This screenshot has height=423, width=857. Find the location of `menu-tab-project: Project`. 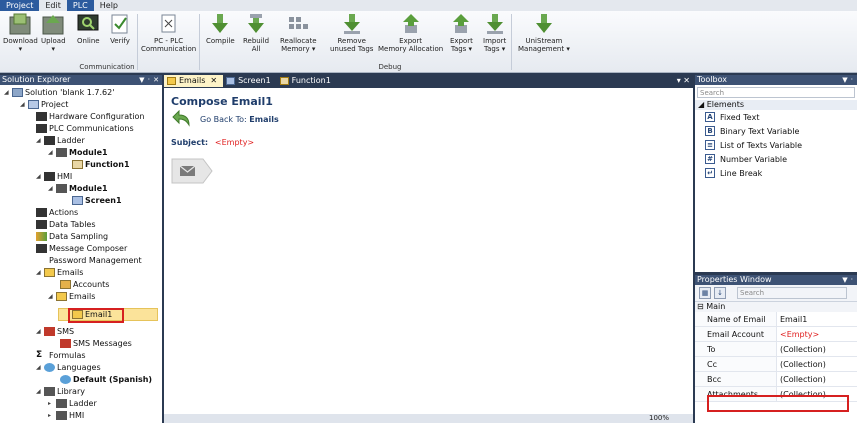

menu-tab-project: Project is located at coordinates (20, 5).